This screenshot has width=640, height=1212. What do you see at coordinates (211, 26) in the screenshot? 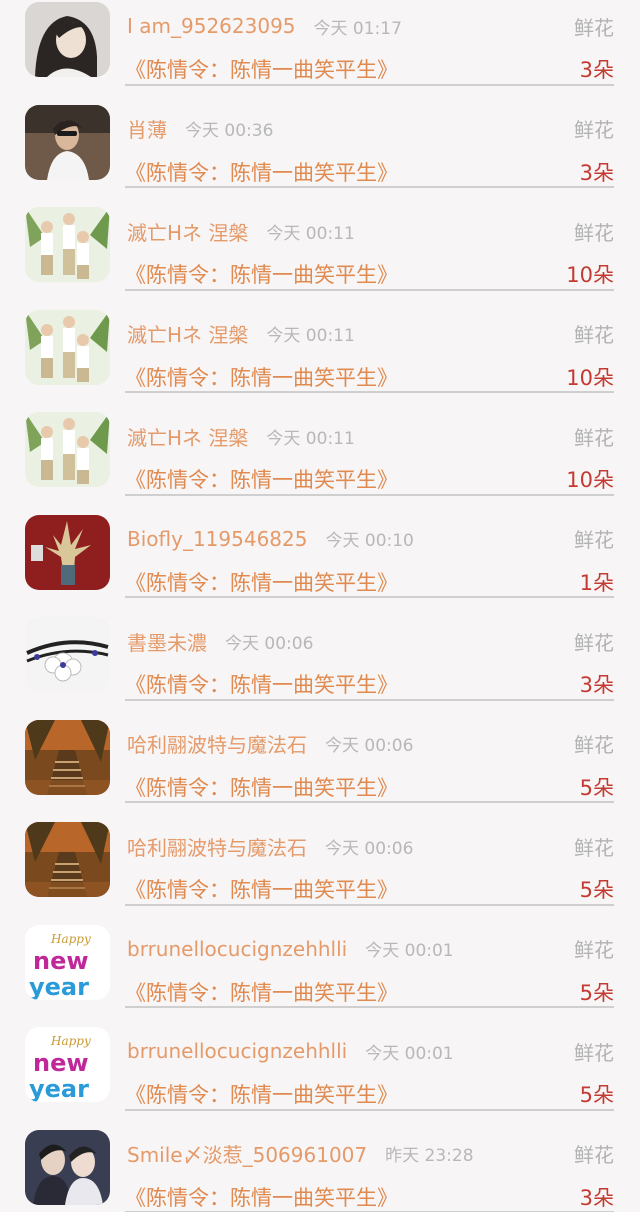
I see `username: I am_952623095` at bounding box center [211, 26].